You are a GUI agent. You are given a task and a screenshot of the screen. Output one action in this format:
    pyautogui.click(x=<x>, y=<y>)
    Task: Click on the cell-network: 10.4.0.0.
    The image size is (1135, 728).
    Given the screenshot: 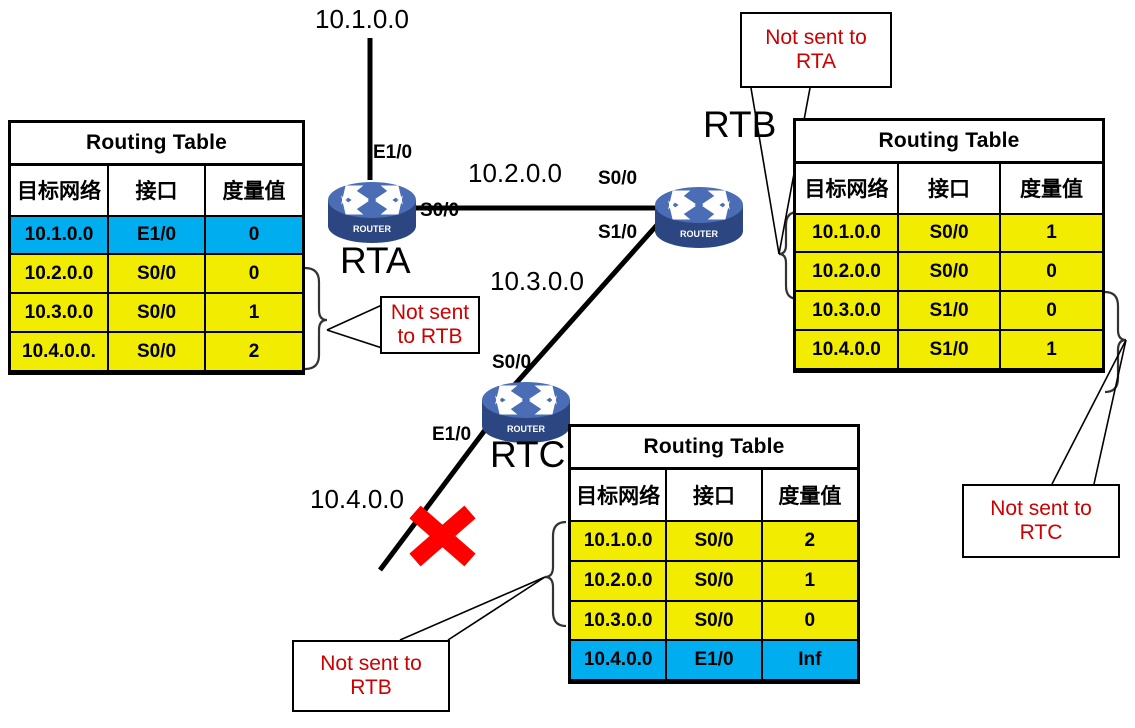 What is the action you would take?
    pyautogui.click(x=60, y=351)
    